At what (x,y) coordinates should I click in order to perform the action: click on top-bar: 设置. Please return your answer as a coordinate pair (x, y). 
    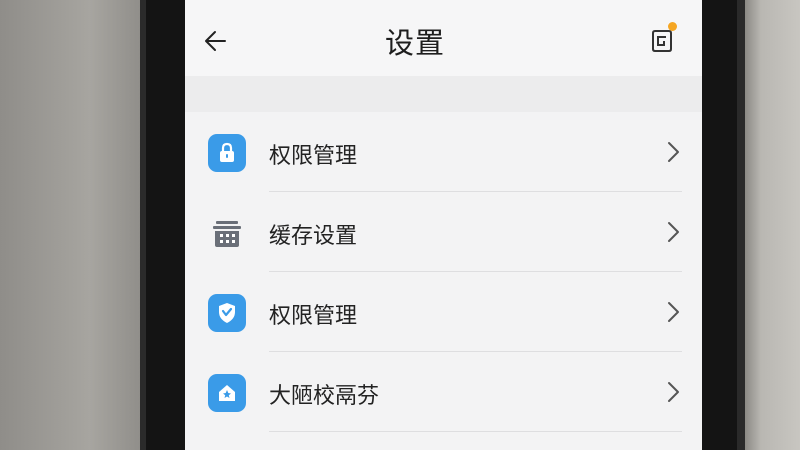
    Looking at the image, I should click on (443, 38).